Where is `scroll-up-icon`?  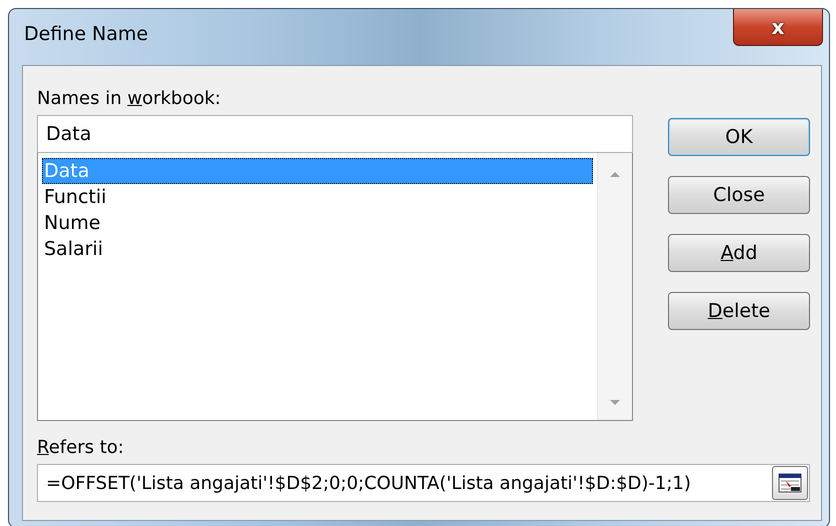
scroll-up-icon is located at coordinates (615, 174).